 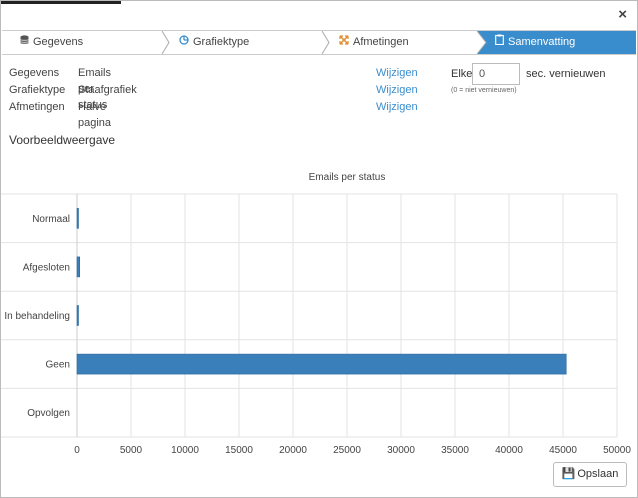 What do you see at coordinates (482, 42) in the screenshot?
I see `step-separator` at bounding box center [482, 42].